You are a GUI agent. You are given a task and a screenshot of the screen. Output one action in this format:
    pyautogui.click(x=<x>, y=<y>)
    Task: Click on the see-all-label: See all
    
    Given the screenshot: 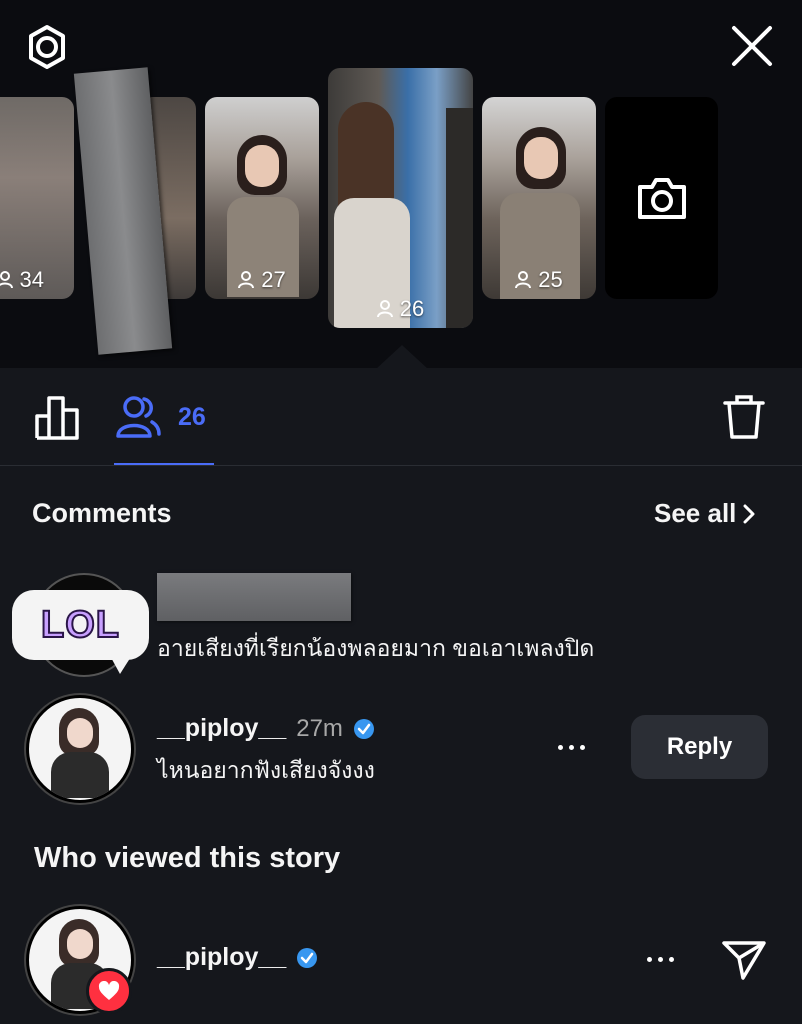 What is the action you would take?
    pyautogui.click(x=695, y=513)
    